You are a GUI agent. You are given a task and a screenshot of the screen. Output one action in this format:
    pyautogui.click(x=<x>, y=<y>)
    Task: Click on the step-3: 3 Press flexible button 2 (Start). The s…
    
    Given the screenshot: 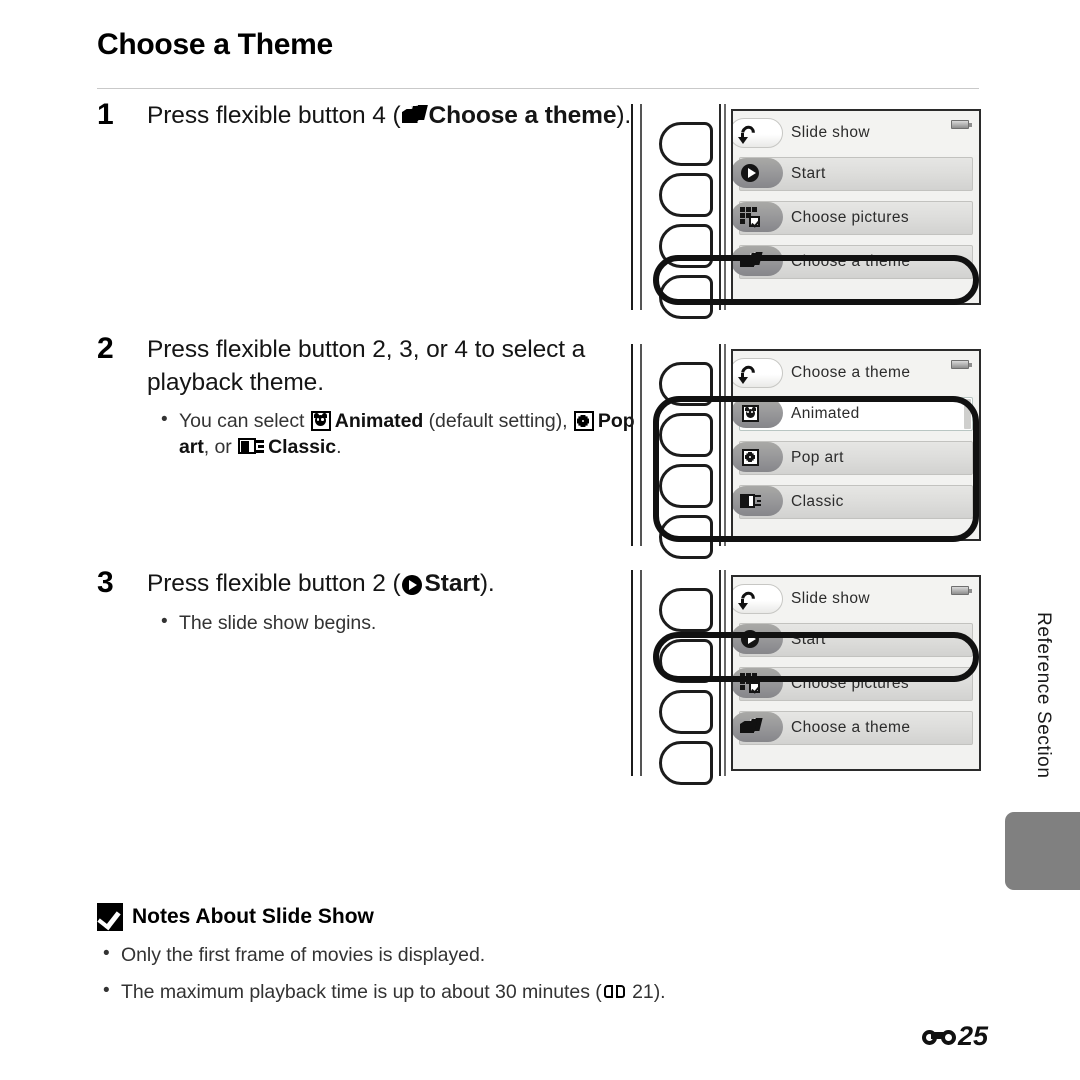 What is the action you would take?
    pyautogui.click(x=367, y=602)
    